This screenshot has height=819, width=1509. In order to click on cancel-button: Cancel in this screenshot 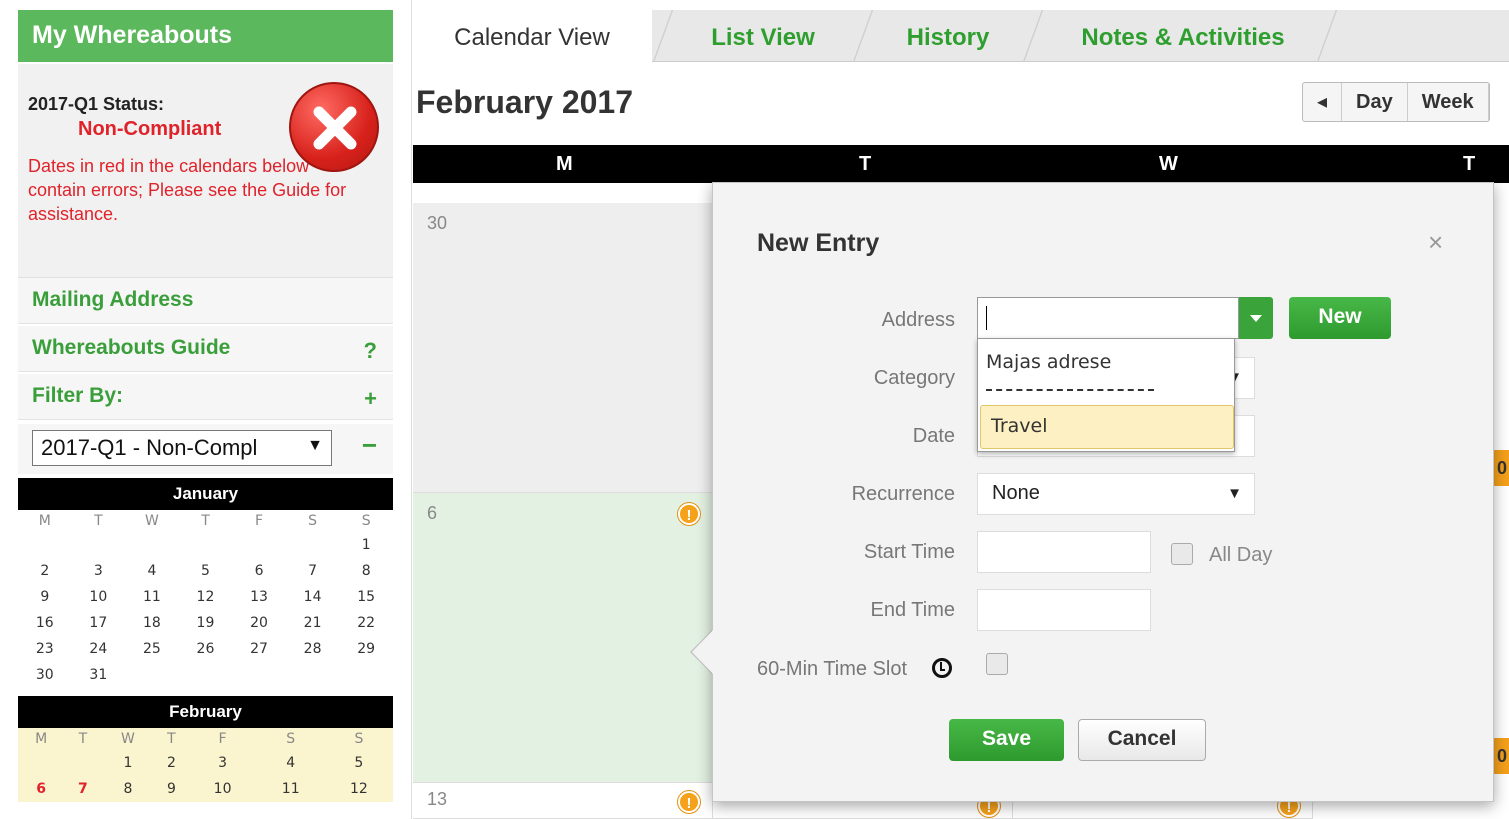, I will do `click(1142, 740)`.